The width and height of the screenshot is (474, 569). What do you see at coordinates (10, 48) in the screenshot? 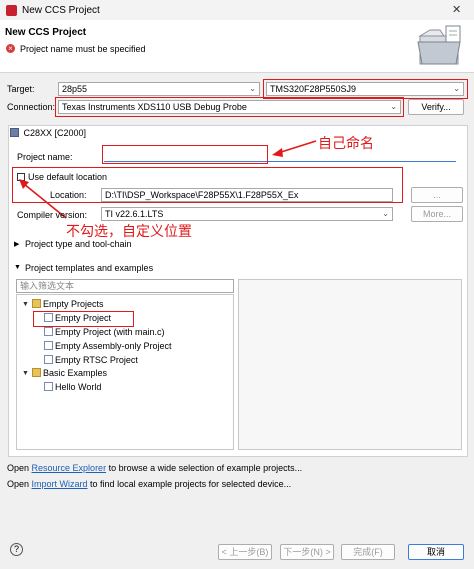
I see `error-icon: ×` at bounding box center [10, 48].